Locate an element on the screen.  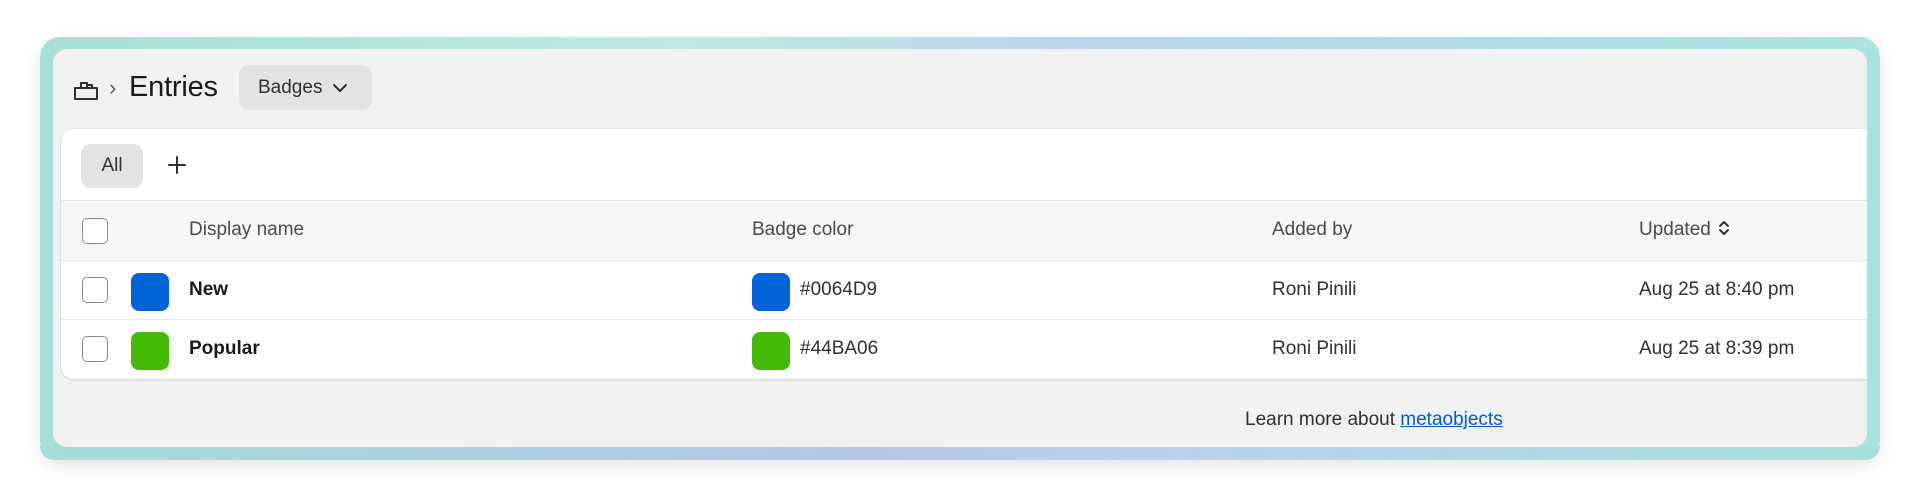
display-name: New is located at coordinates (208, 290).